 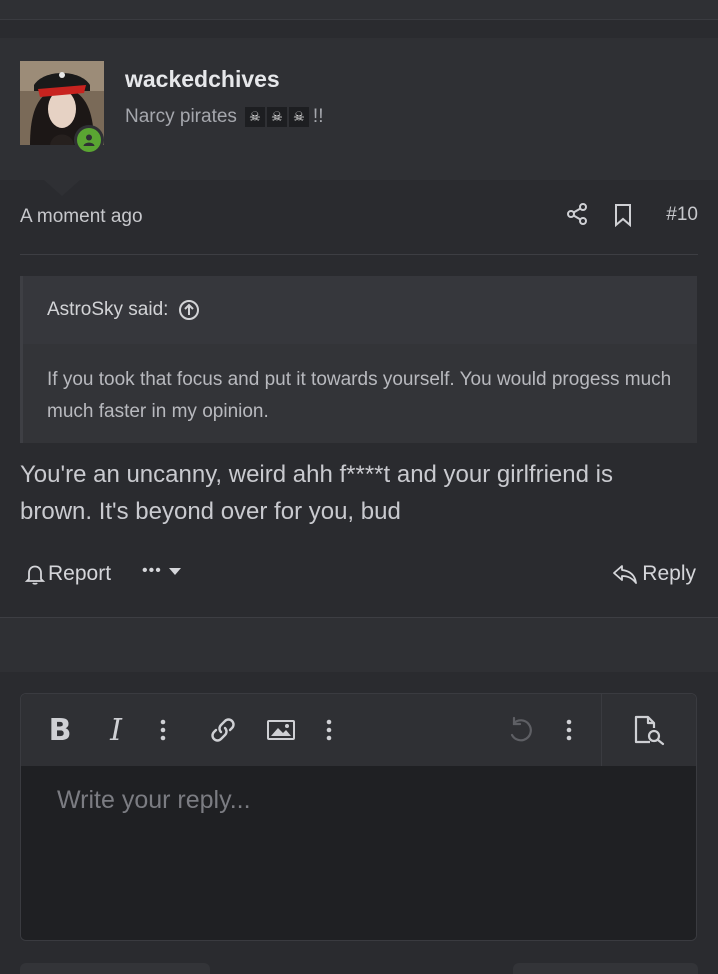 What do you see at coordinates (623, 215) in the screenshot?
I see `bookmark-icon` at bounding box center [623, 215].